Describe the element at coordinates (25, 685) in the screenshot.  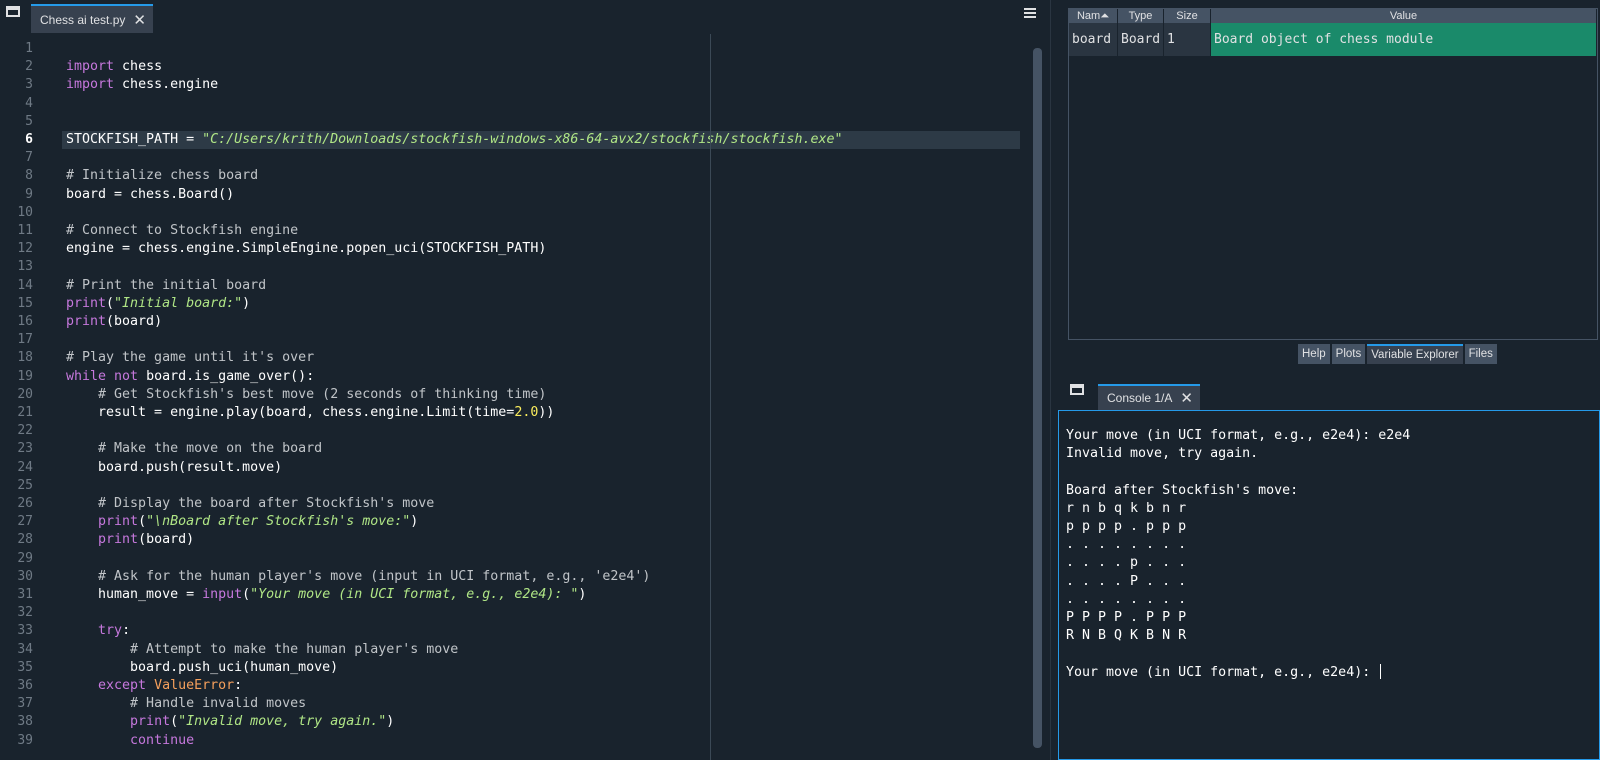
I see `line-number: 36` at that location.